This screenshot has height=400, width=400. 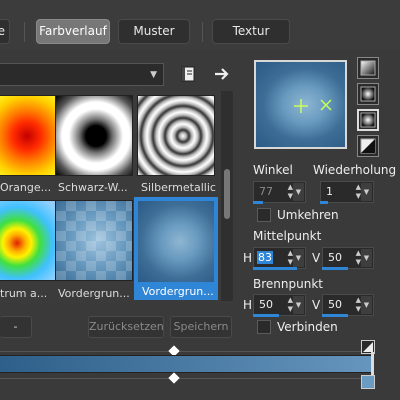 What do you see at coordinates (176, 135) in the screenshot?
I see `gallery-thumb-silver-metallic` at bounding box center [176, 135].